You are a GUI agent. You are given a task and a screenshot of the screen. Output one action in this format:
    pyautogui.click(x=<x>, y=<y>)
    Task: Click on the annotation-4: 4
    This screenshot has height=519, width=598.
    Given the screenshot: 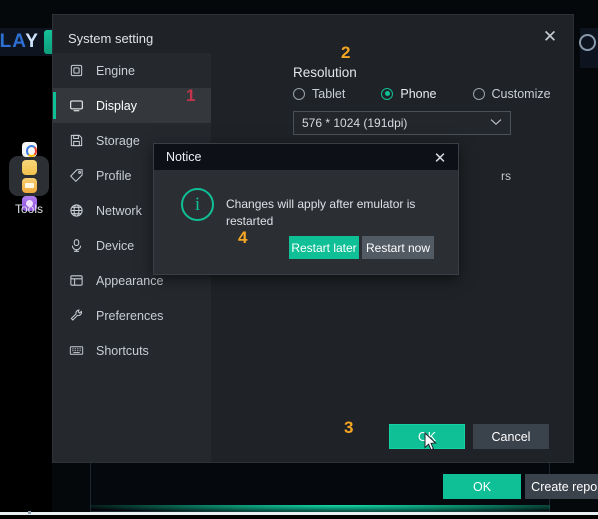 What is the action you would take?
    pyautogui.click(x=243, y=237)
    